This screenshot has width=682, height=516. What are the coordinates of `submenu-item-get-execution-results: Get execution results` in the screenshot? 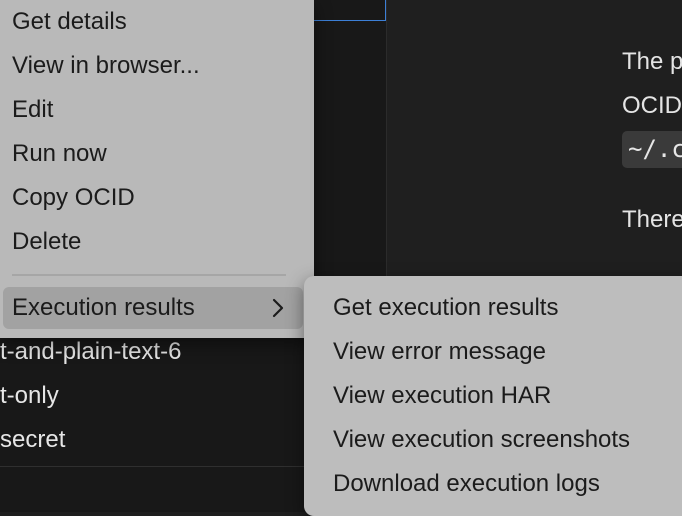 It's located at (445, 308).